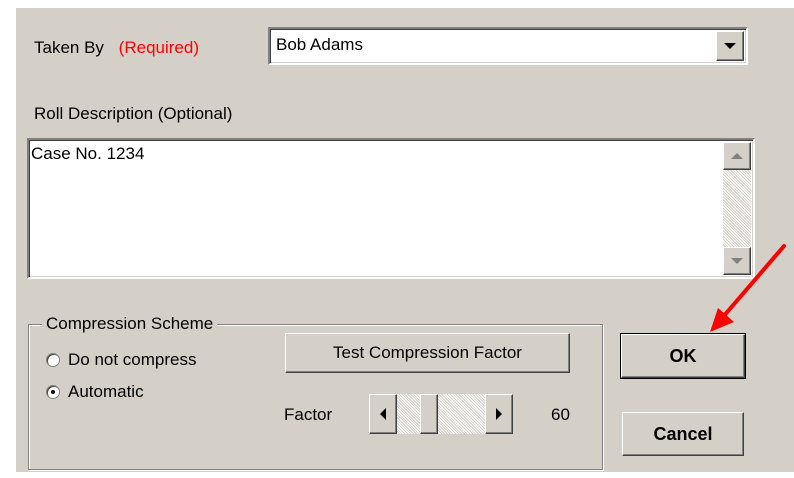 The width and height of the screenshot is (794, 478). I want to click on cancel-button: Cancel, so click(683, 434).